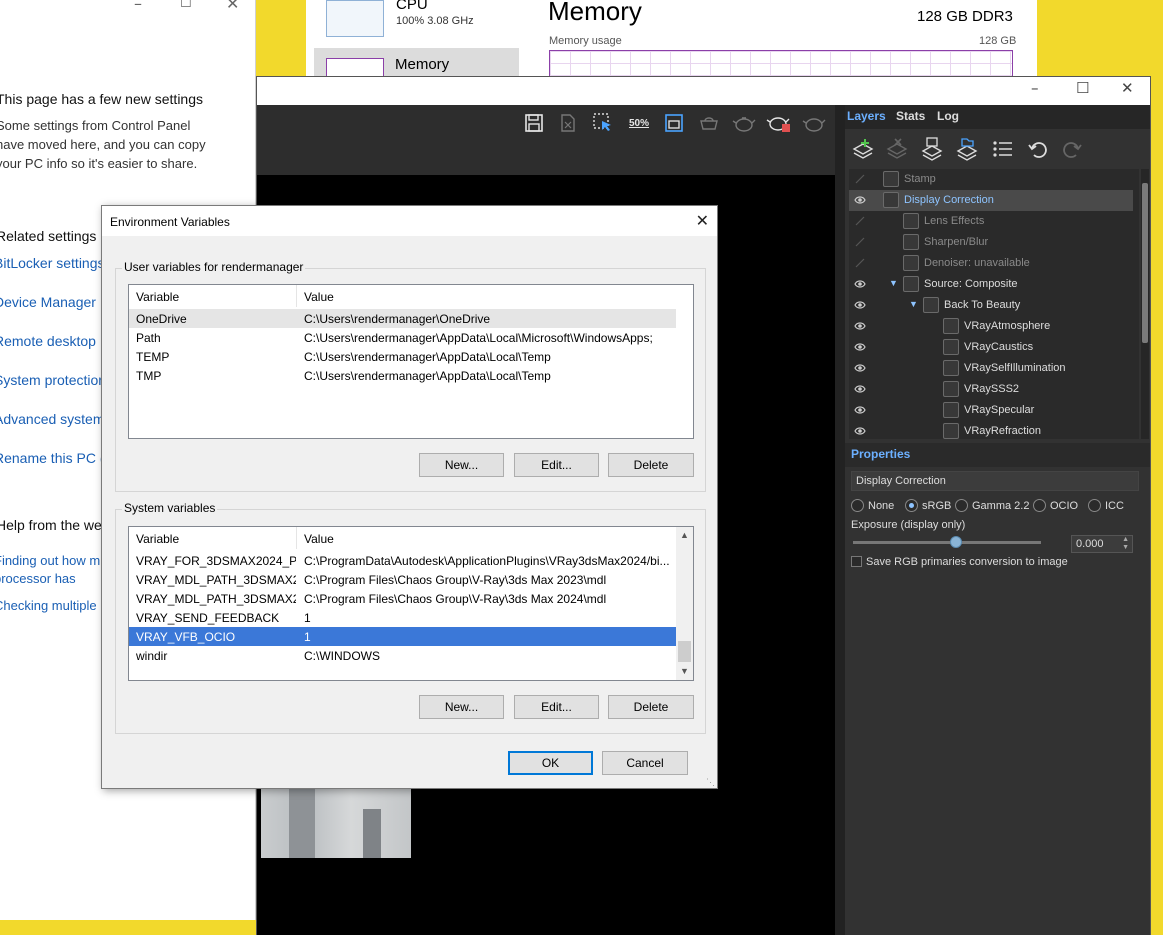 This screenshot has width=1163, height=935. What do you see at coordinates (402, 617) in the screenshot?
I see `table-row: VRAY_SEND_FEEDBACK 1` at bounding box center [402, 617].